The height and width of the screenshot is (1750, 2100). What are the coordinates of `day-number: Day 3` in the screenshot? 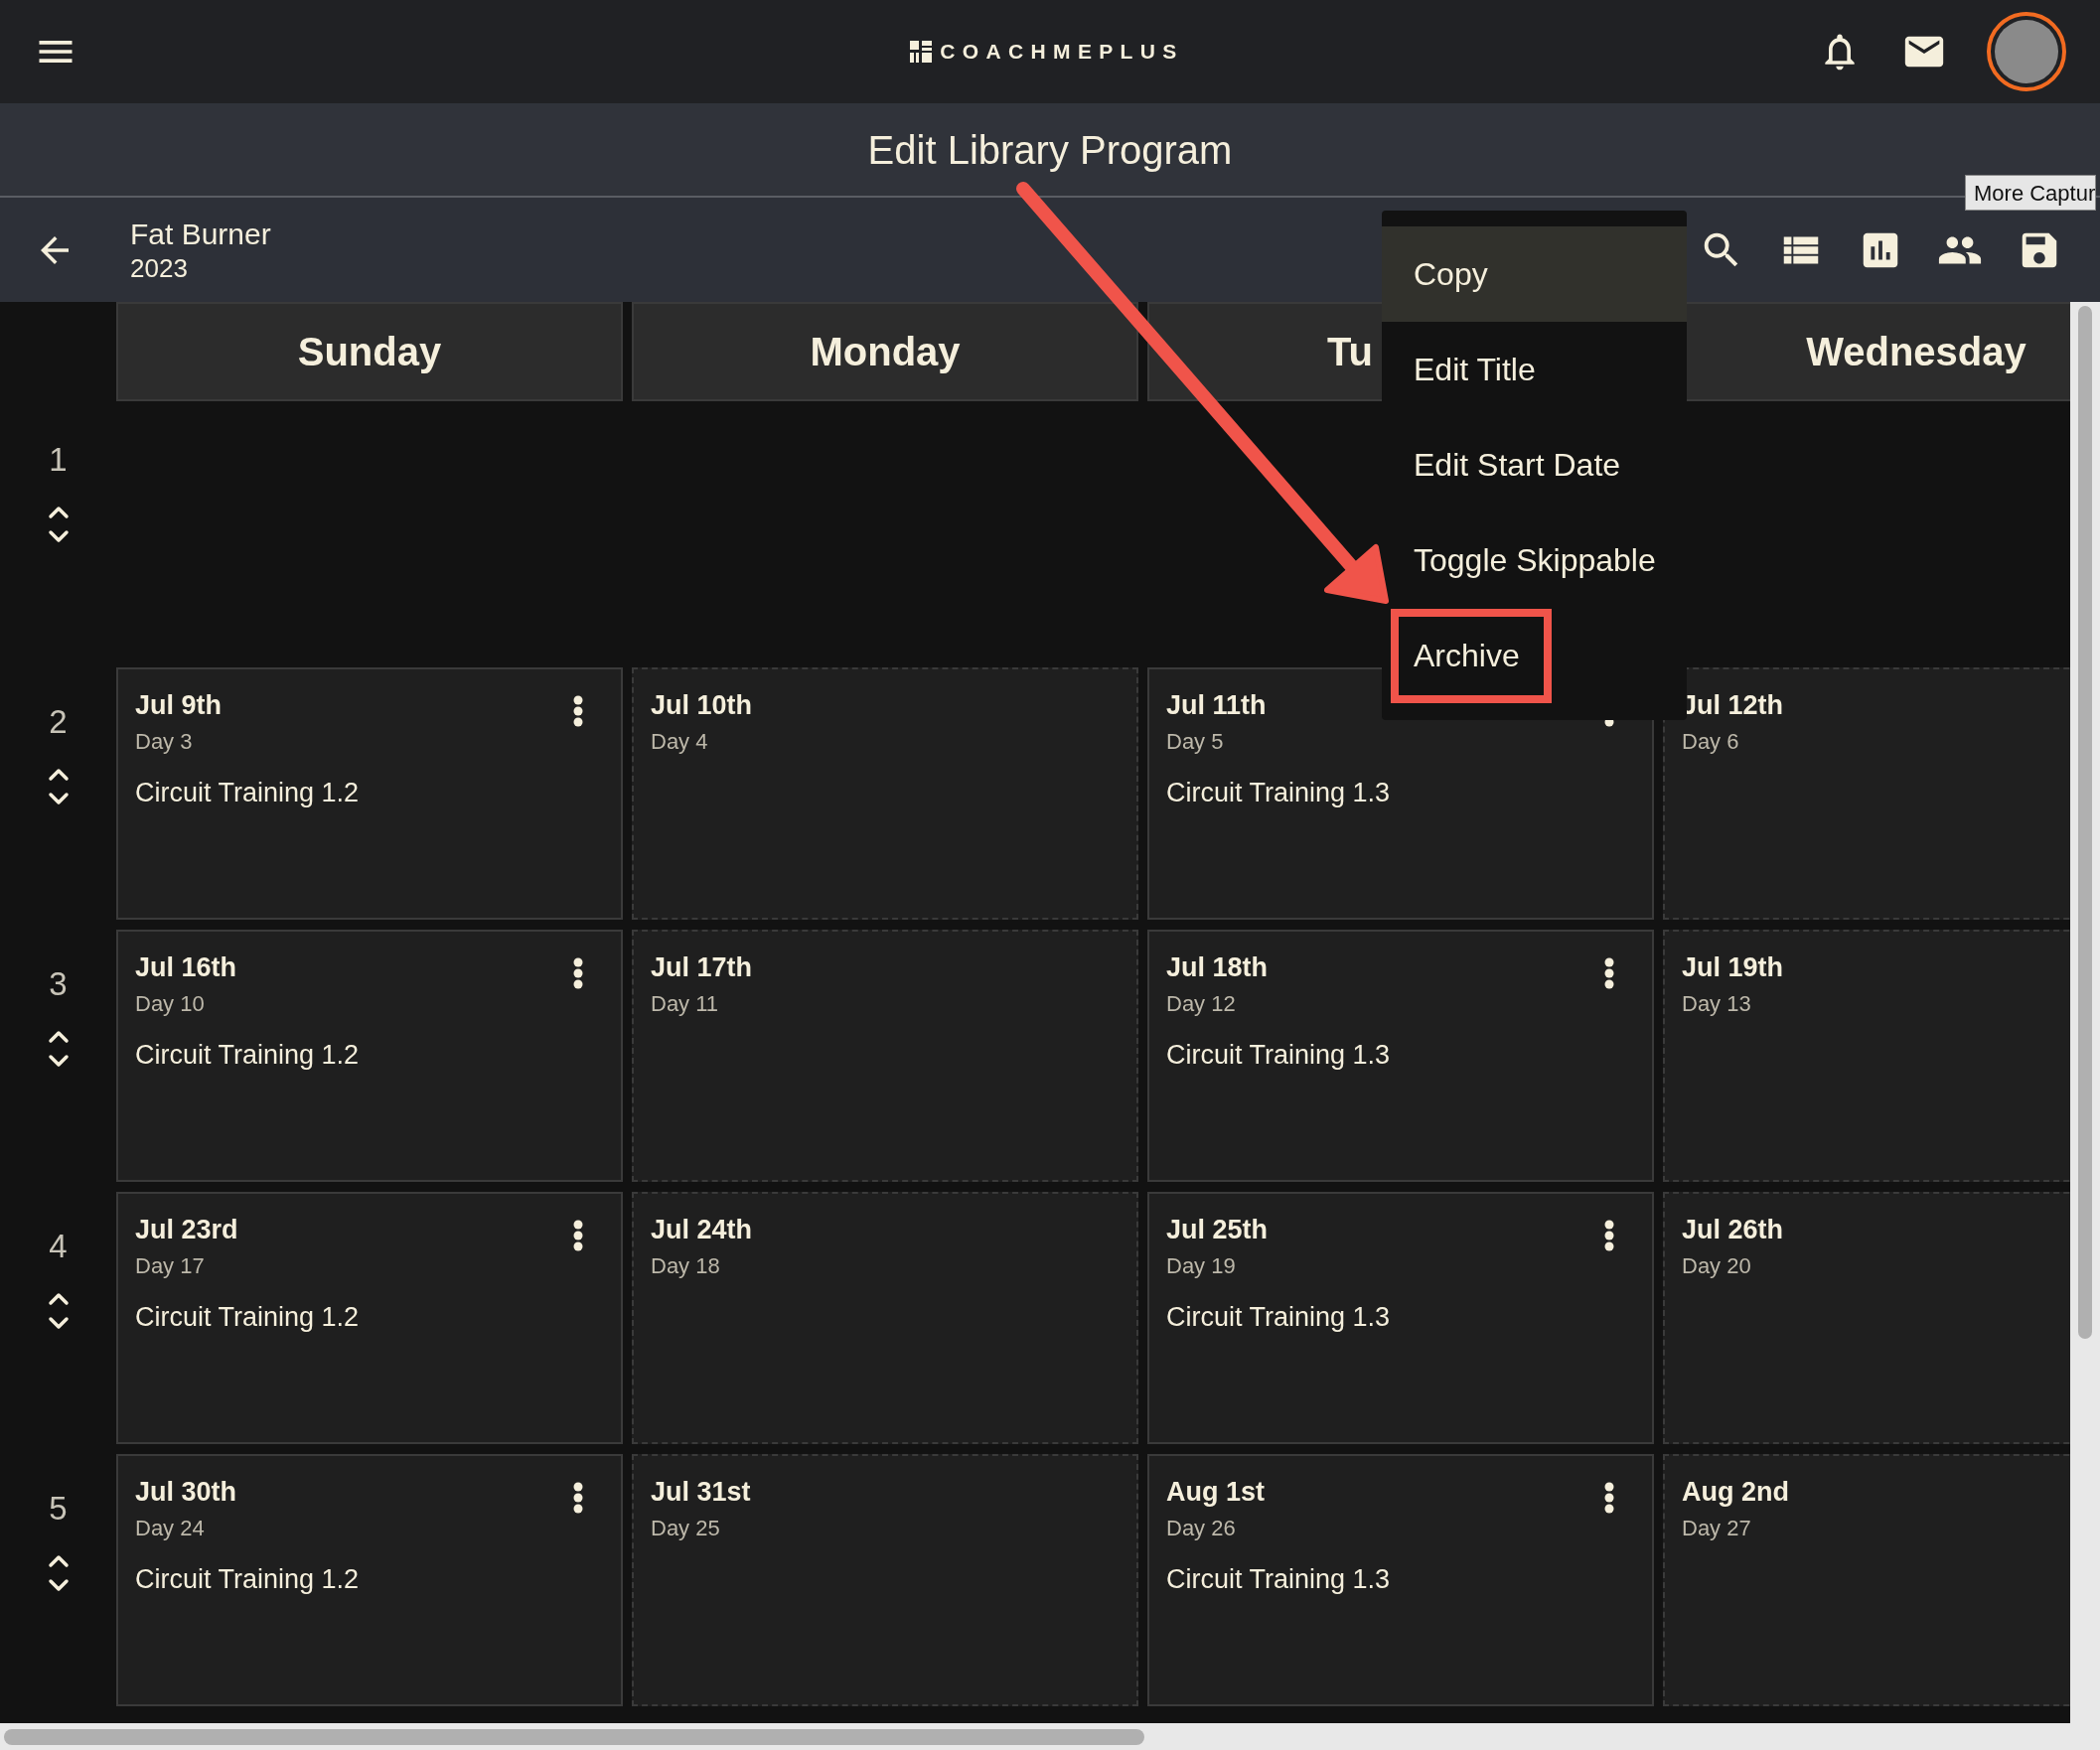 It's located at (164, 742).